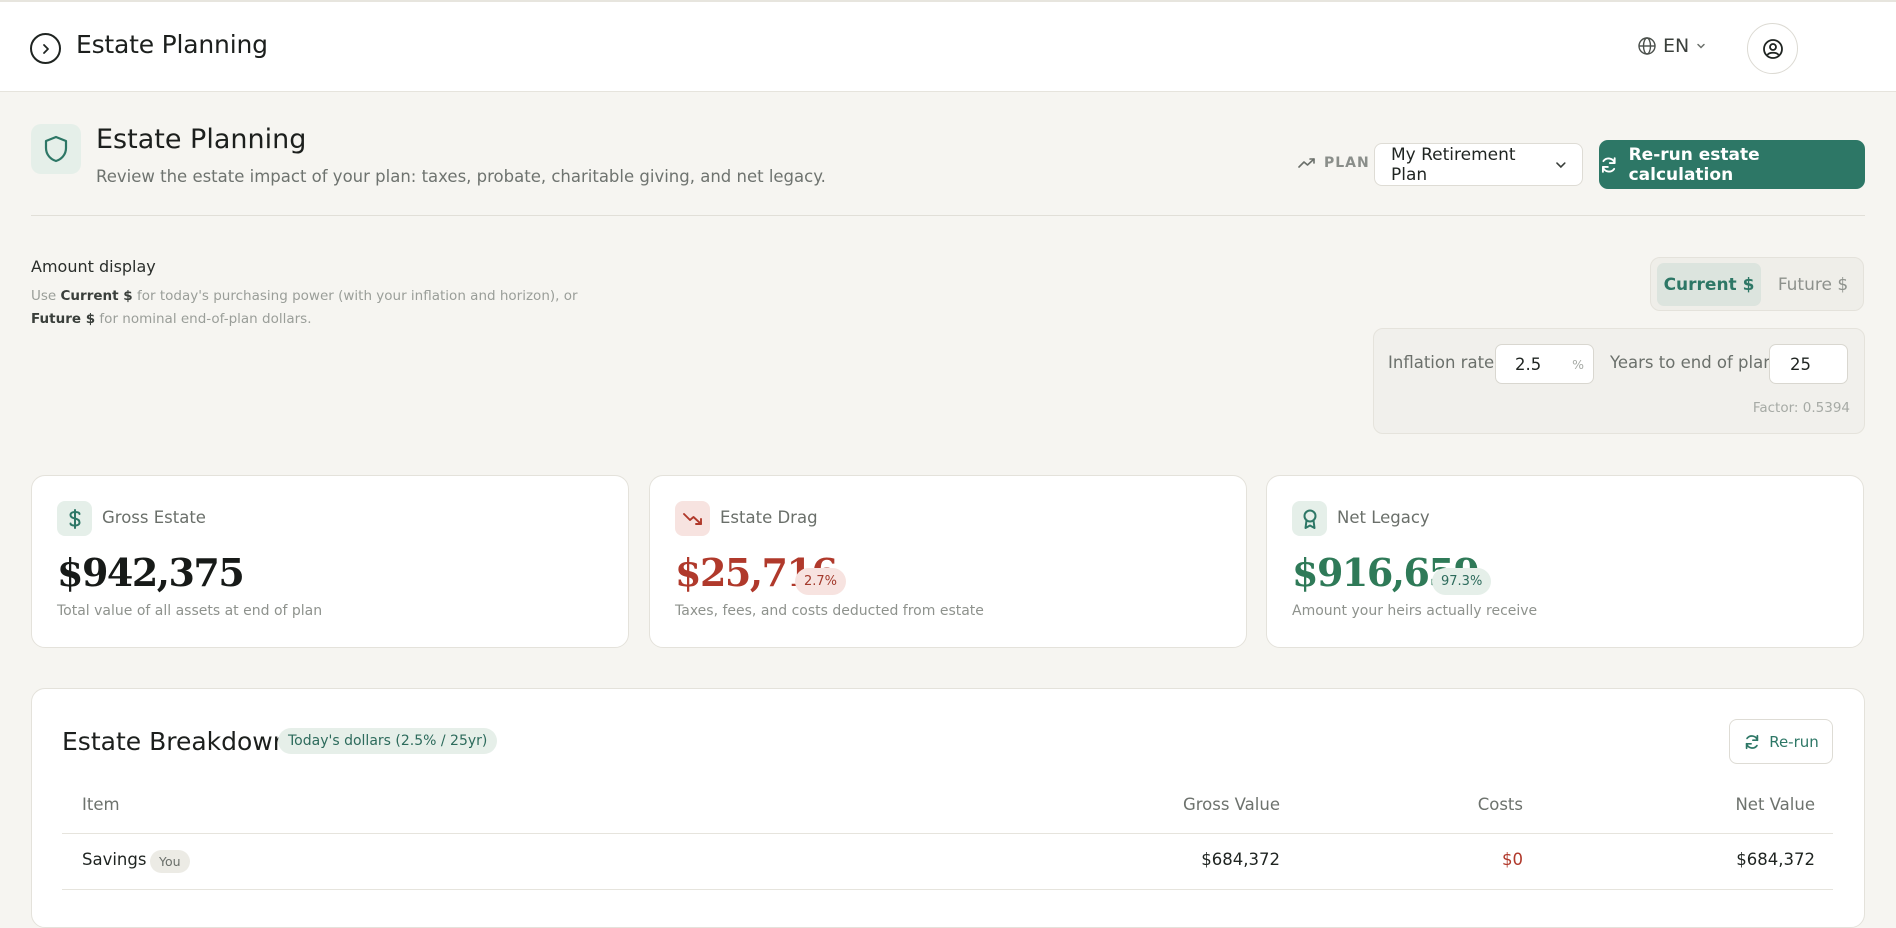  What do you see at coordinates (154, 517) in the screenshot?
I see `gross-estate-label: Gross Estate` at bounding box center [154, 517].